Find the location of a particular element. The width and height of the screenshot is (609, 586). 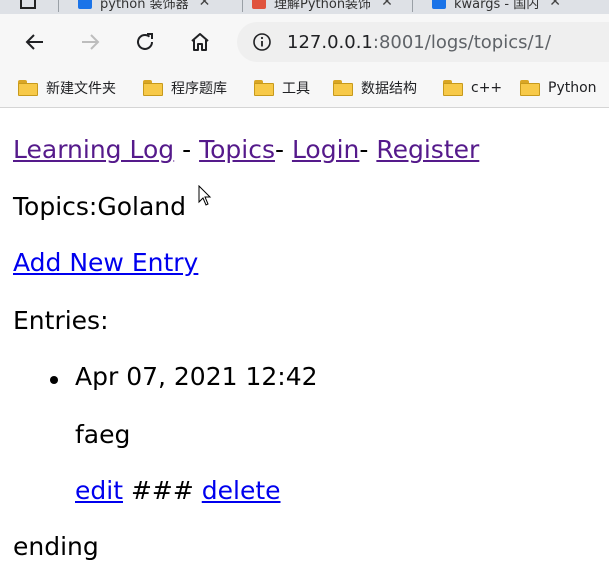

tab-partial-left is located at coordinates (28, 6).